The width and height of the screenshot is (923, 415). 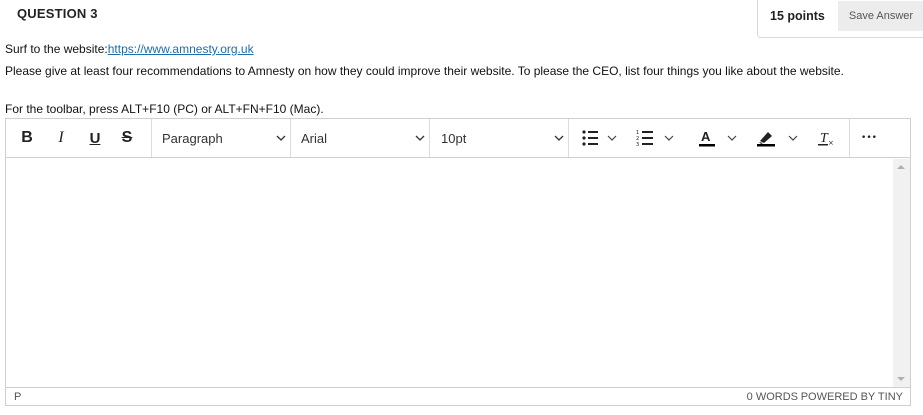 I want to click on strikethrough-button: S, so click(x=127, y=138).